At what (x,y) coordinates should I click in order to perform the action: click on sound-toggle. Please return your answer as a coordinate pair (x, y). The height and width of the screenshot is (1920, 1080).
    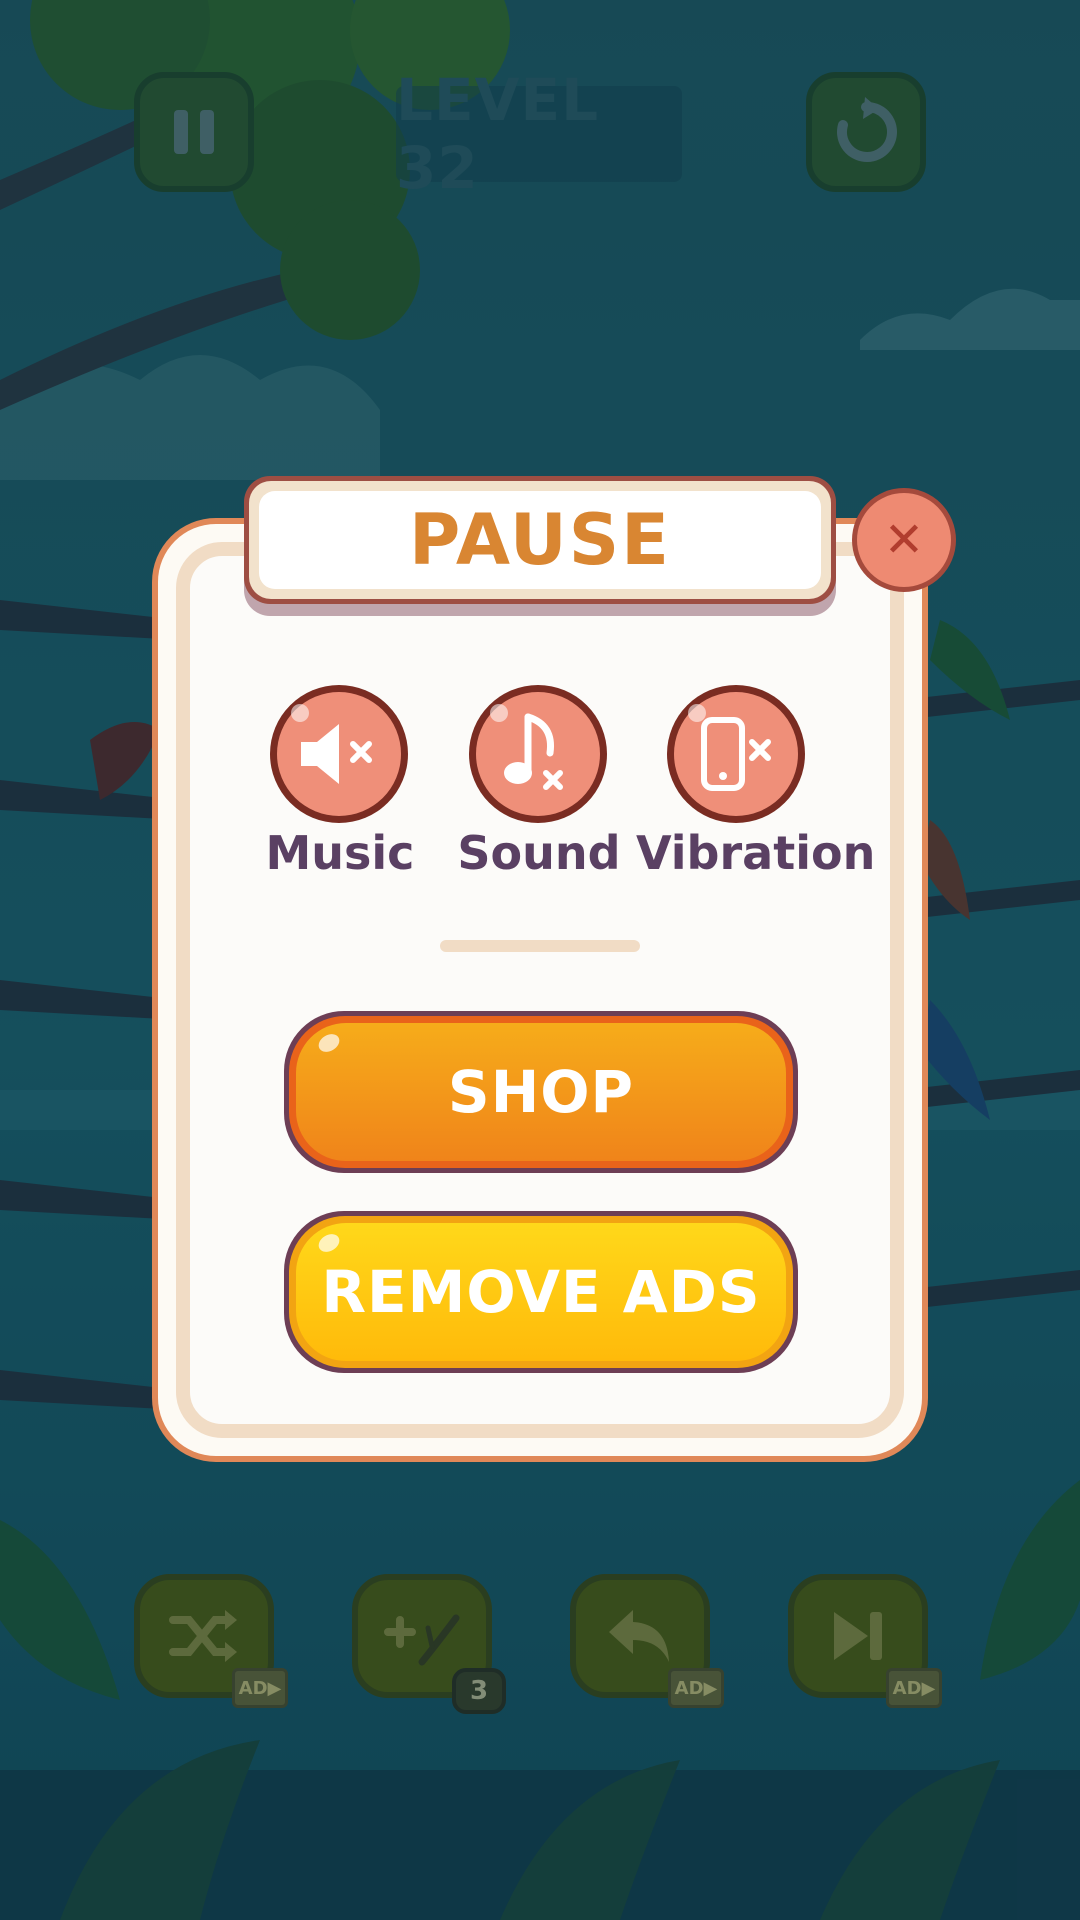
    Looking at the image, I should click on (538, 754).